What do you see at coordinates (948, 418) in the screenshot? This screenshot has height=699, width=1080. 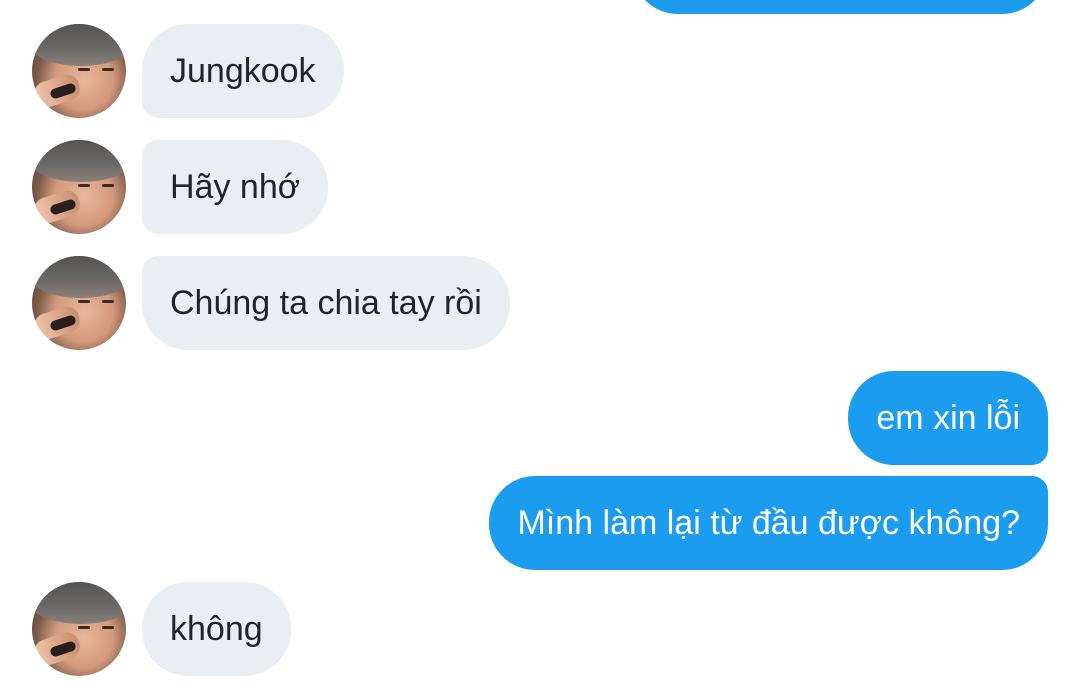 I see `outgoing-message-bubble: em xin lỗi` at bounding box center [948, 418].